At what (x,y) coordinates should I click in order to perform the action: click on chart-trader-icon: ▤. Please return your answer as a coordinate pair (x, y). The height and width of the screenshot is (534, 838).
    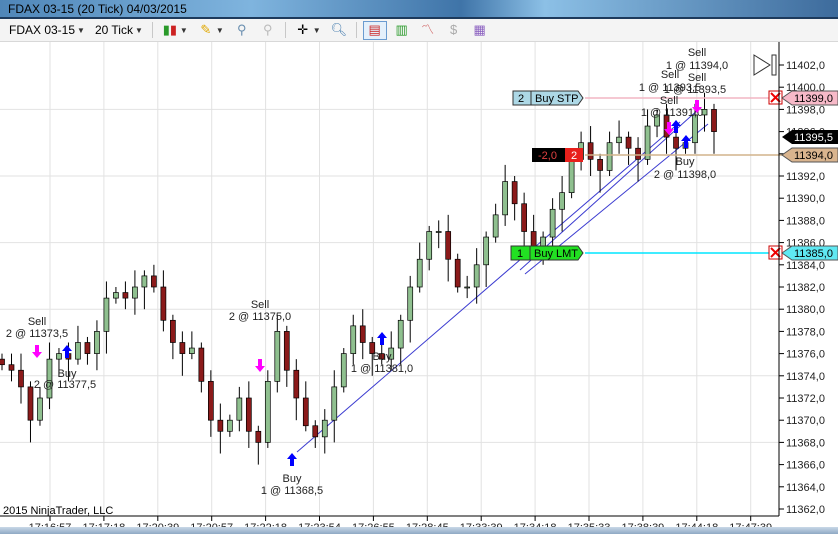
    Looking at the image, I should click on (374, 29).